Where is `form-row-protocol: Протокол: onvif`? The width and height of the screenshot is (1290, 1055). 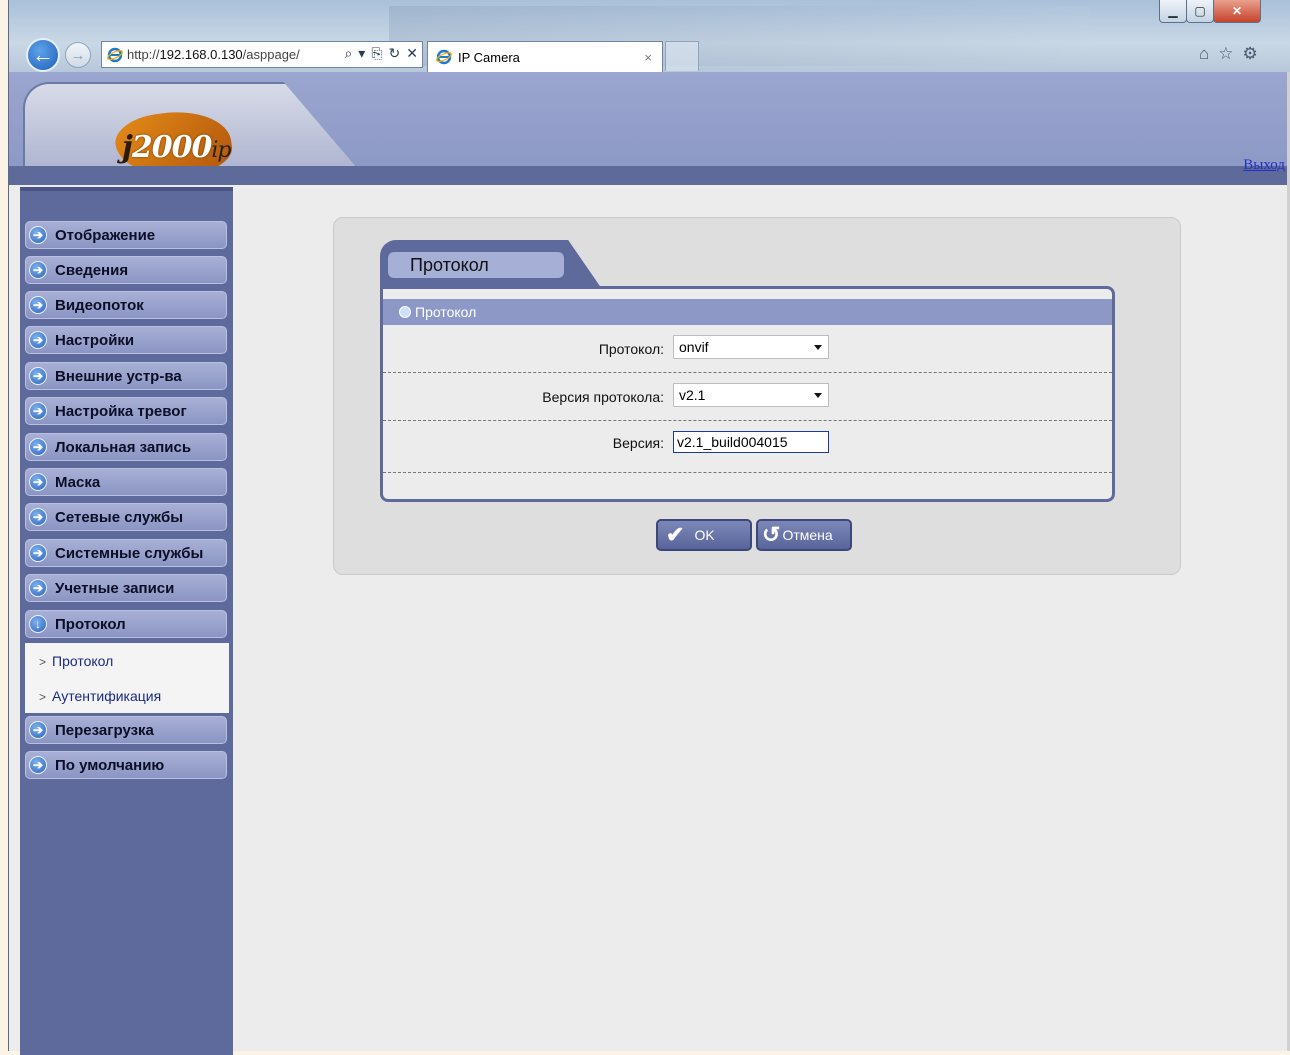 form-row-protocol: Протокол: onvif is located at coordinates (747, 349).